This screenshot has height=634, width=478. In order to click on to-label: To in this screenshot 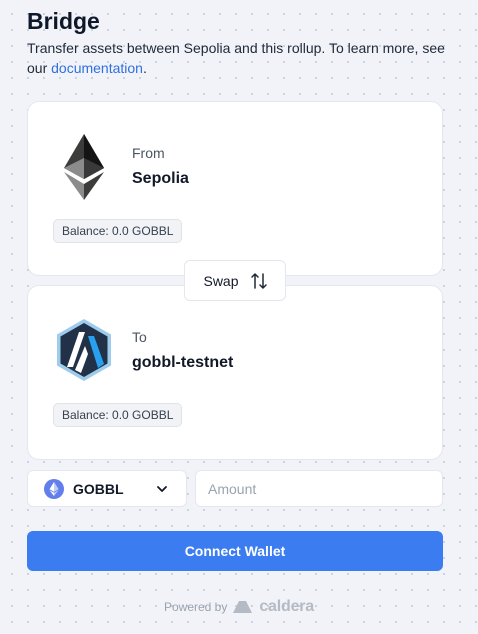, I will do `click(139, 337)`.